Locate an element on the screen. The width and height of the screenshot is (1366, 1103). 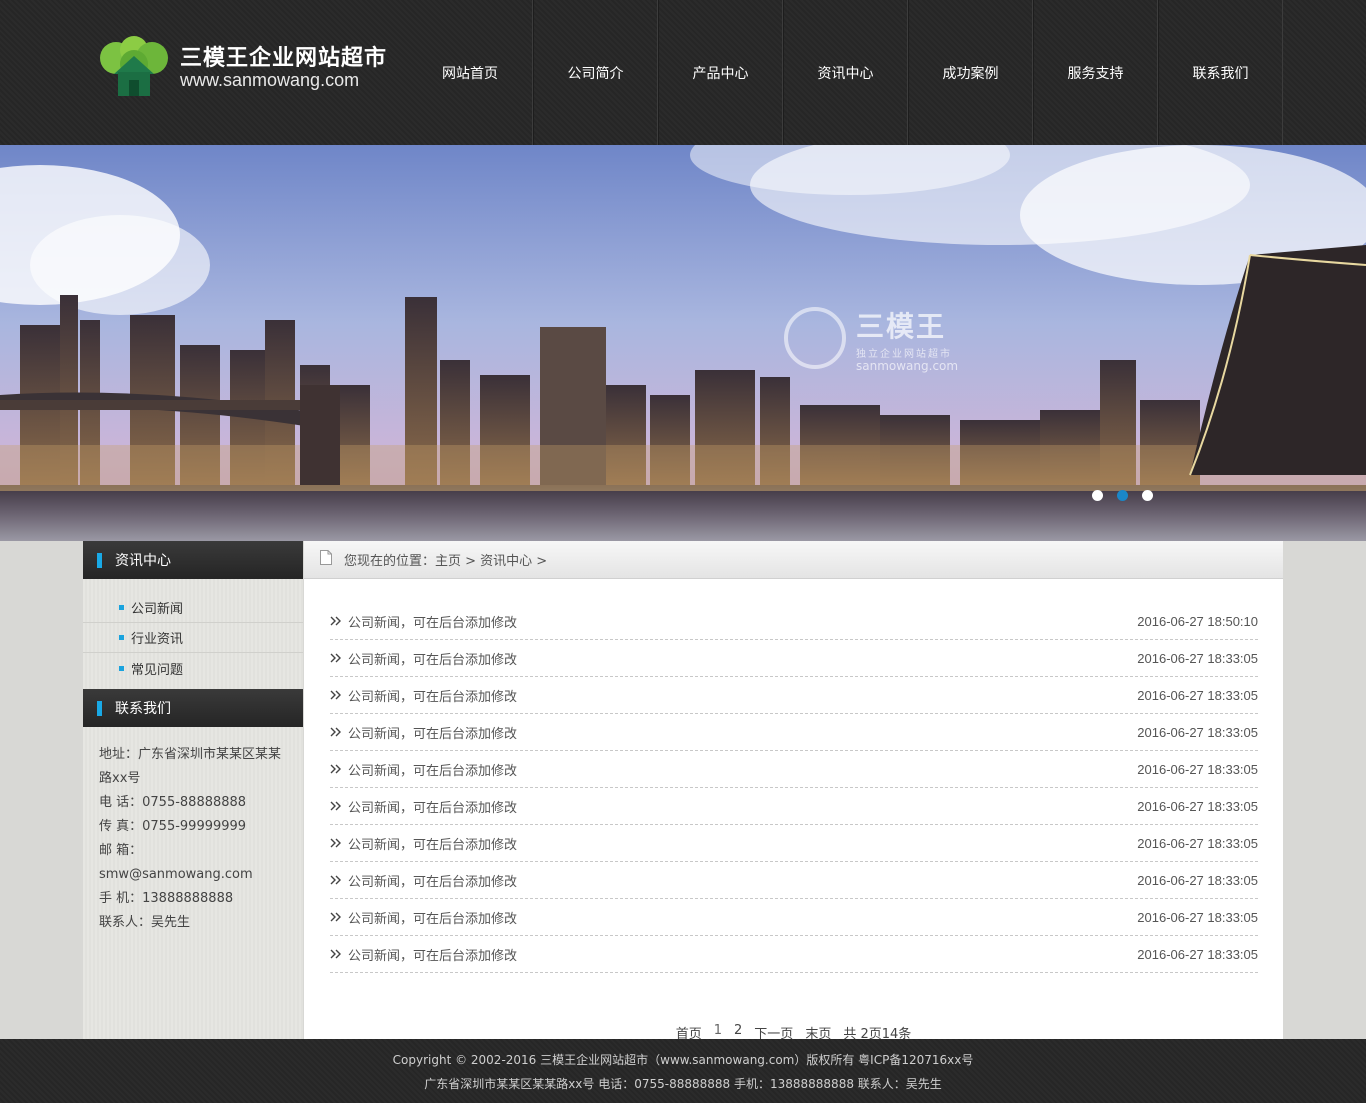
nav-item-support: 服务支持 is located at coordinates (1095, 72).